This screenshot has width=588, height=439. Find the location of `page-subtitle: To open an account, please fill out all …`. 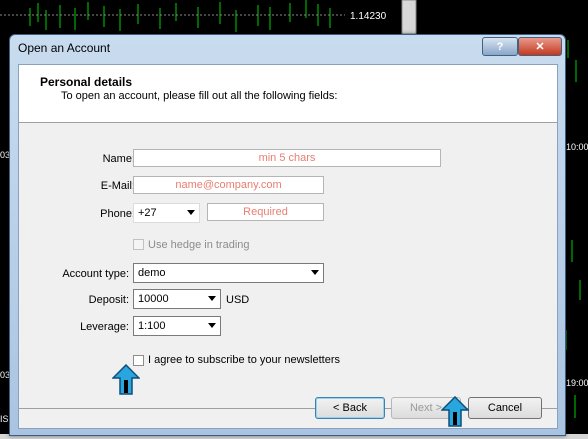

page-subtitle: To open an account, please fill out all … is located at coordinates (199, 96).